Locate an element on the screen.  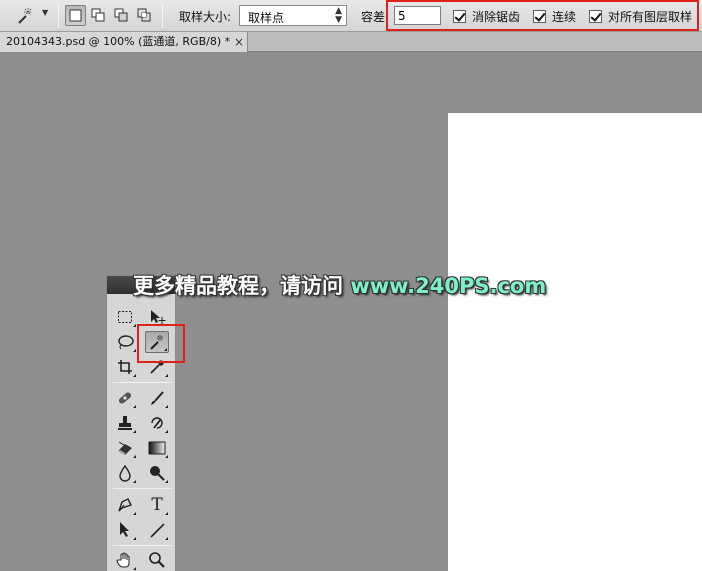
eyedropper-icon is located at coordinates (157, 367).